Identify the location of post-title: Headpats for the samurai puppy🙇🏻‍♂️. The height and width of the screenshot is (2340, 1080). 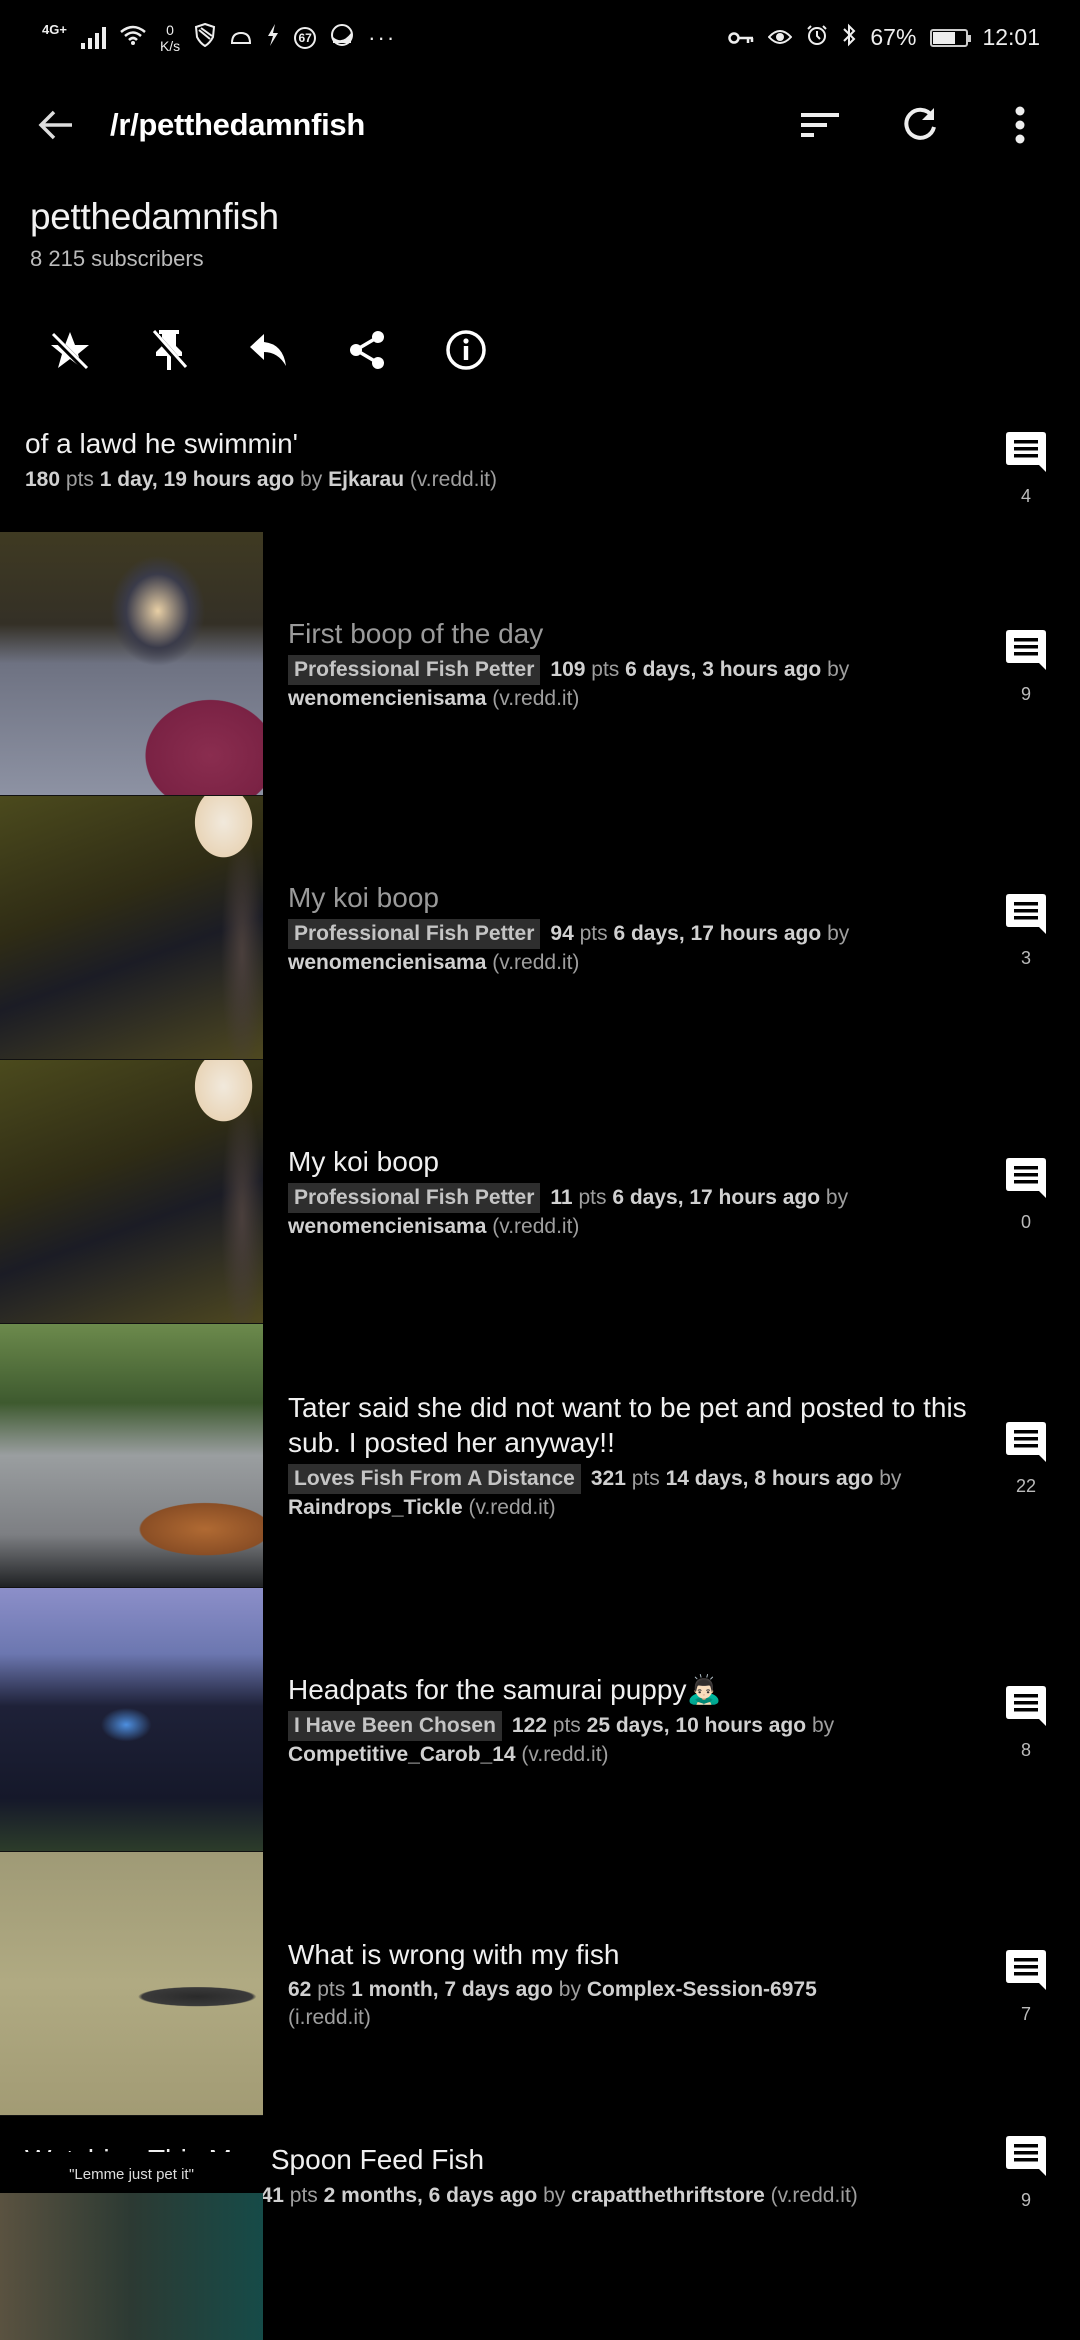
(629, 1689).